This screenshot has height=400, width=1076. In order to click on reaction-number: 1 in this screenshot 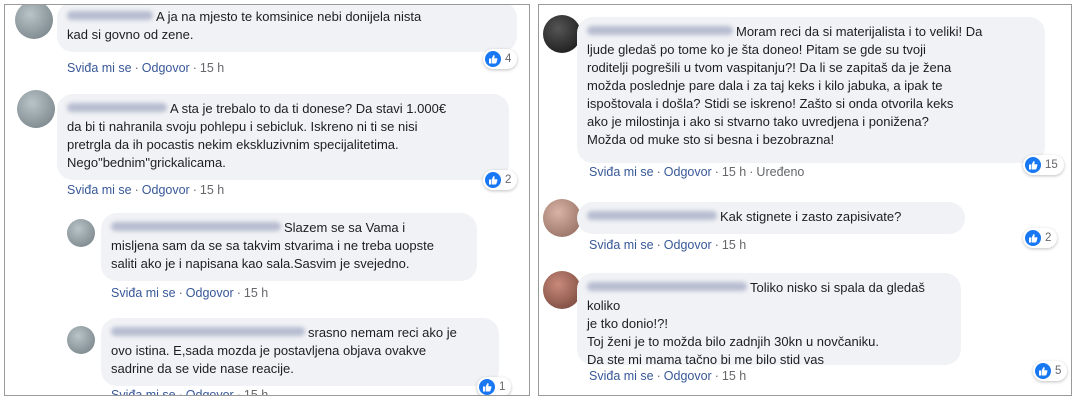, I will do `click(502, 387)`.